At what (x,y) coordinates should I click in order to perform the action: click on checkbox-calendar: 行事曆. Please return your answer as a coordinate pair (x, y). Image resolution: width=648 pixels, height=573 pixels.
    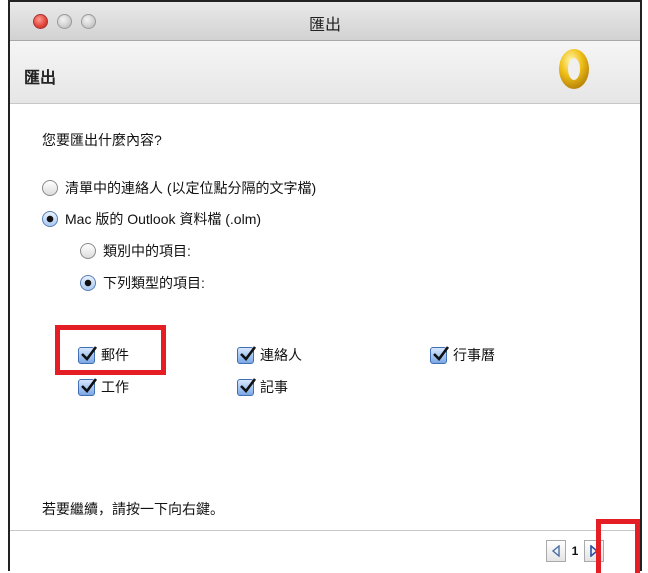
    Looking at the image, I should click on (462, 355).